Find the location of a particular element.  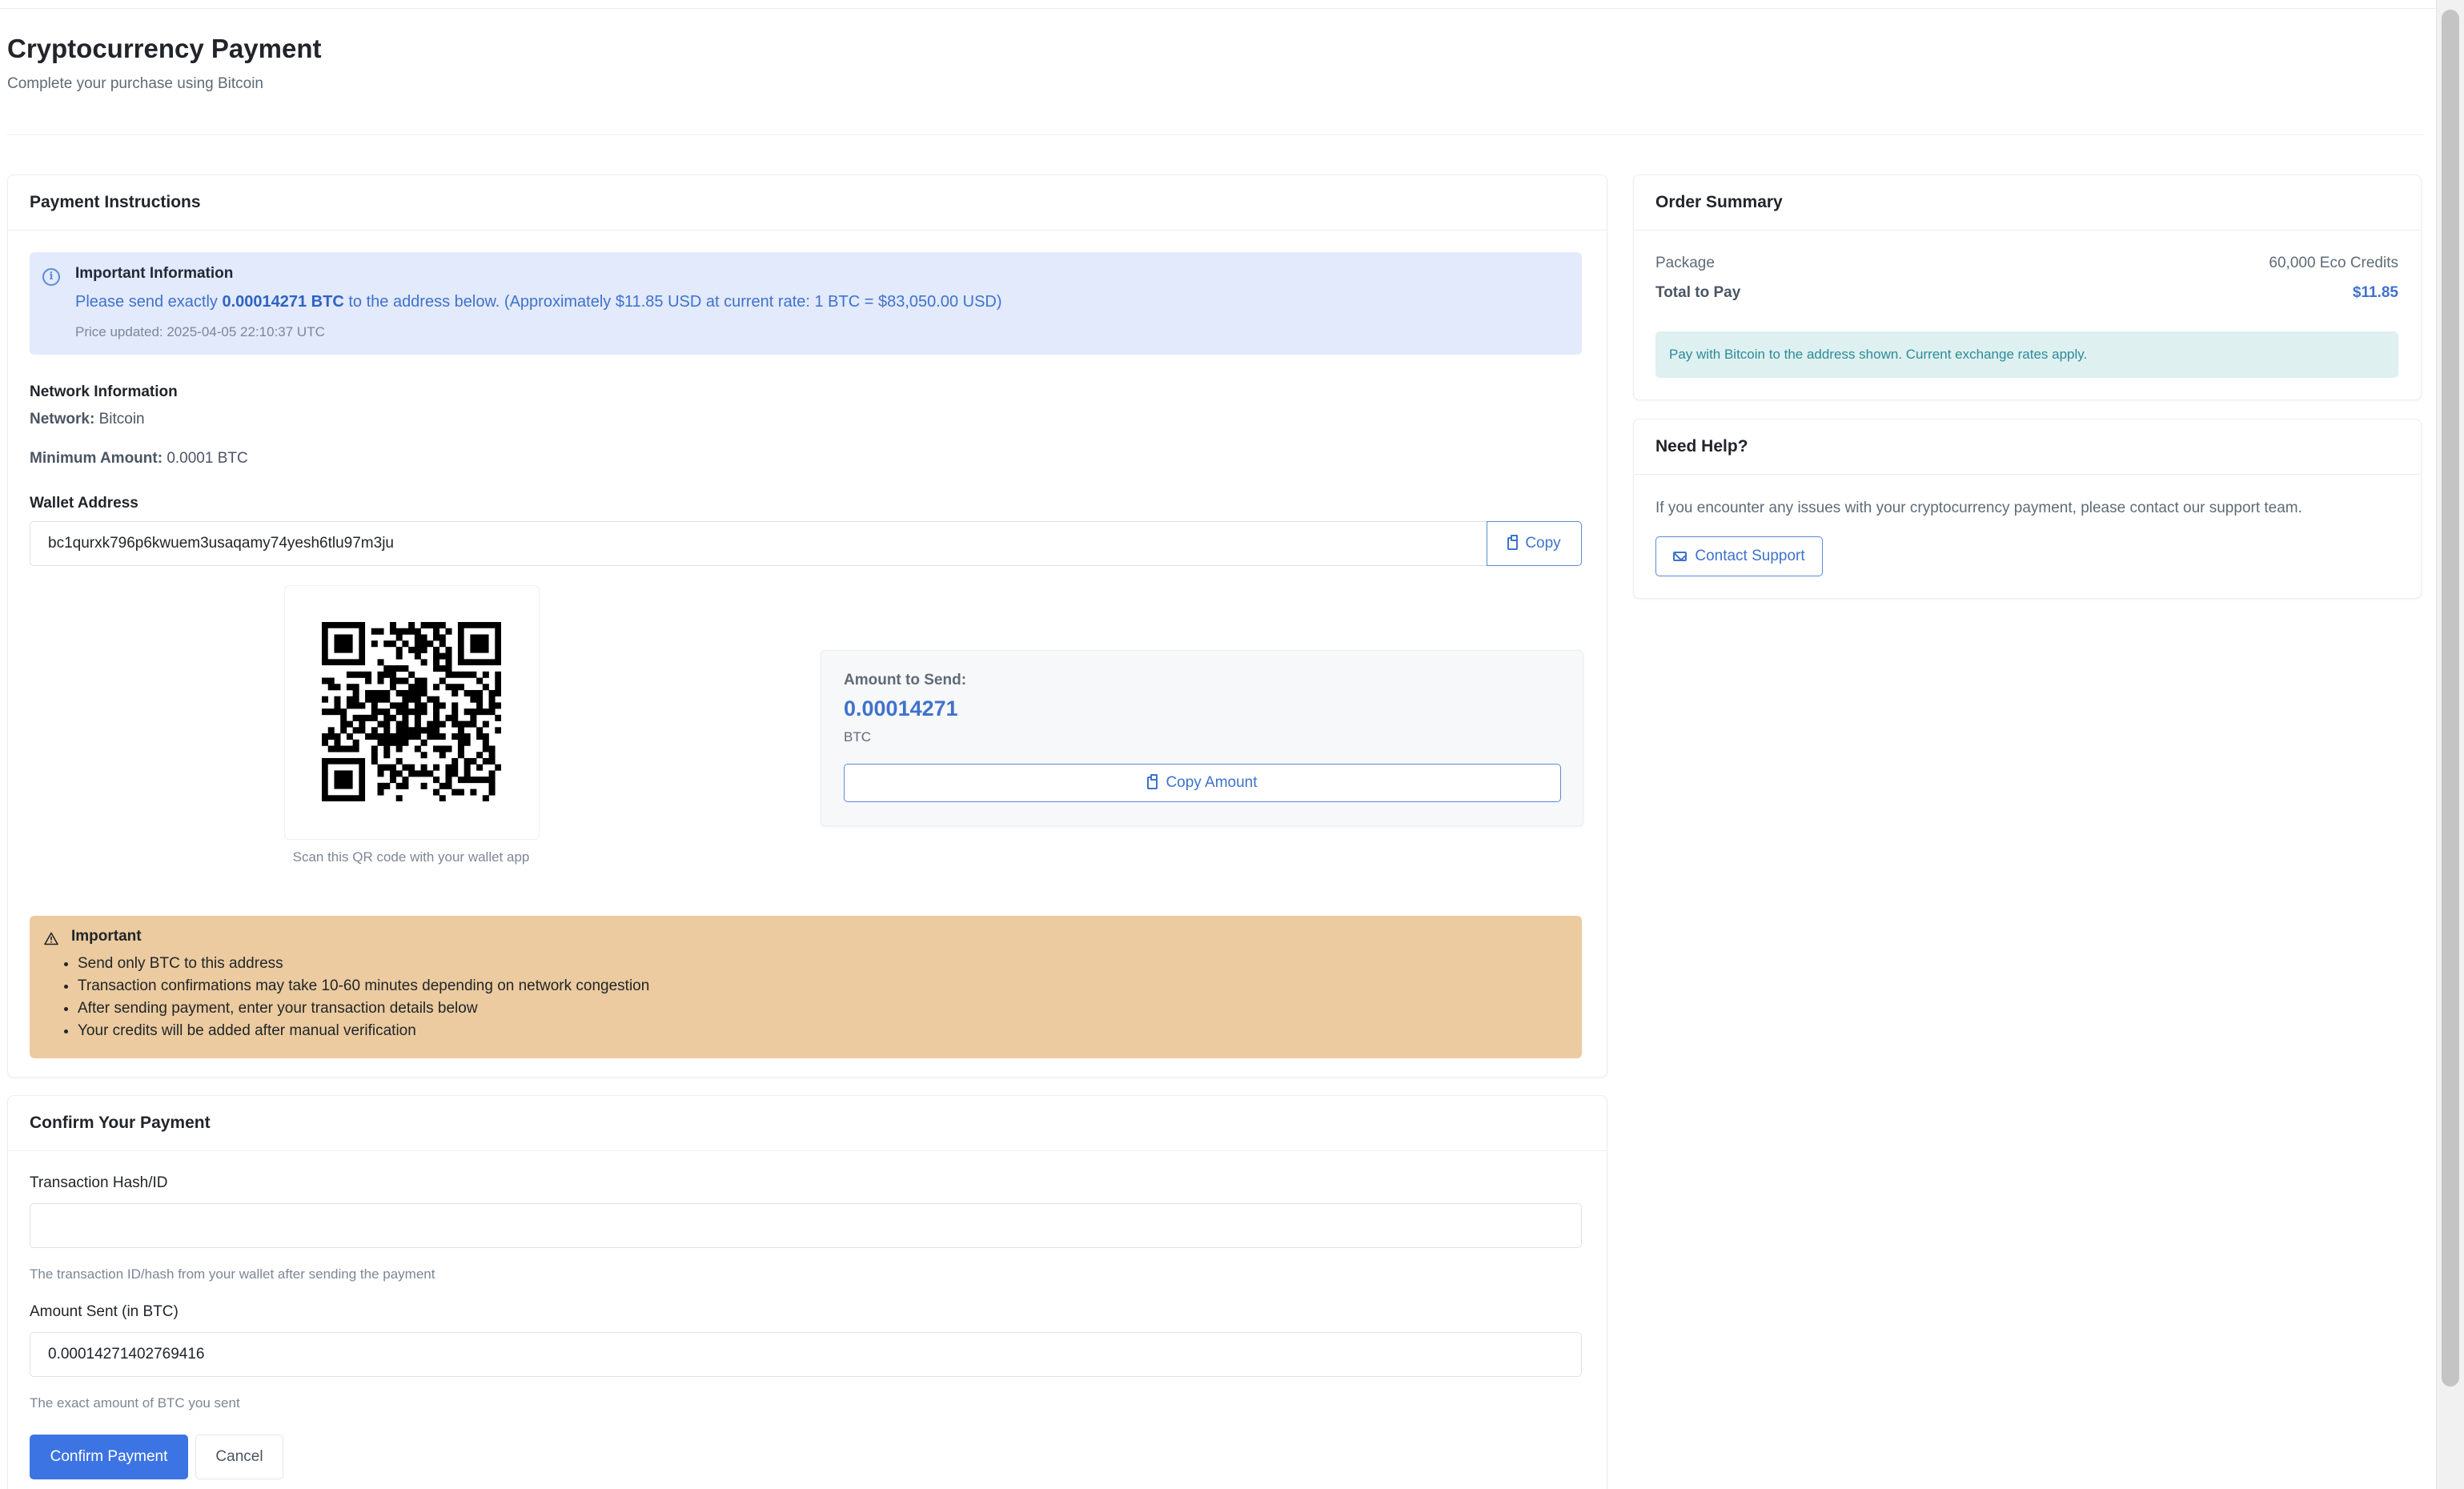

contact-support-label: Contact Support is located at coordinates (1750, 556).